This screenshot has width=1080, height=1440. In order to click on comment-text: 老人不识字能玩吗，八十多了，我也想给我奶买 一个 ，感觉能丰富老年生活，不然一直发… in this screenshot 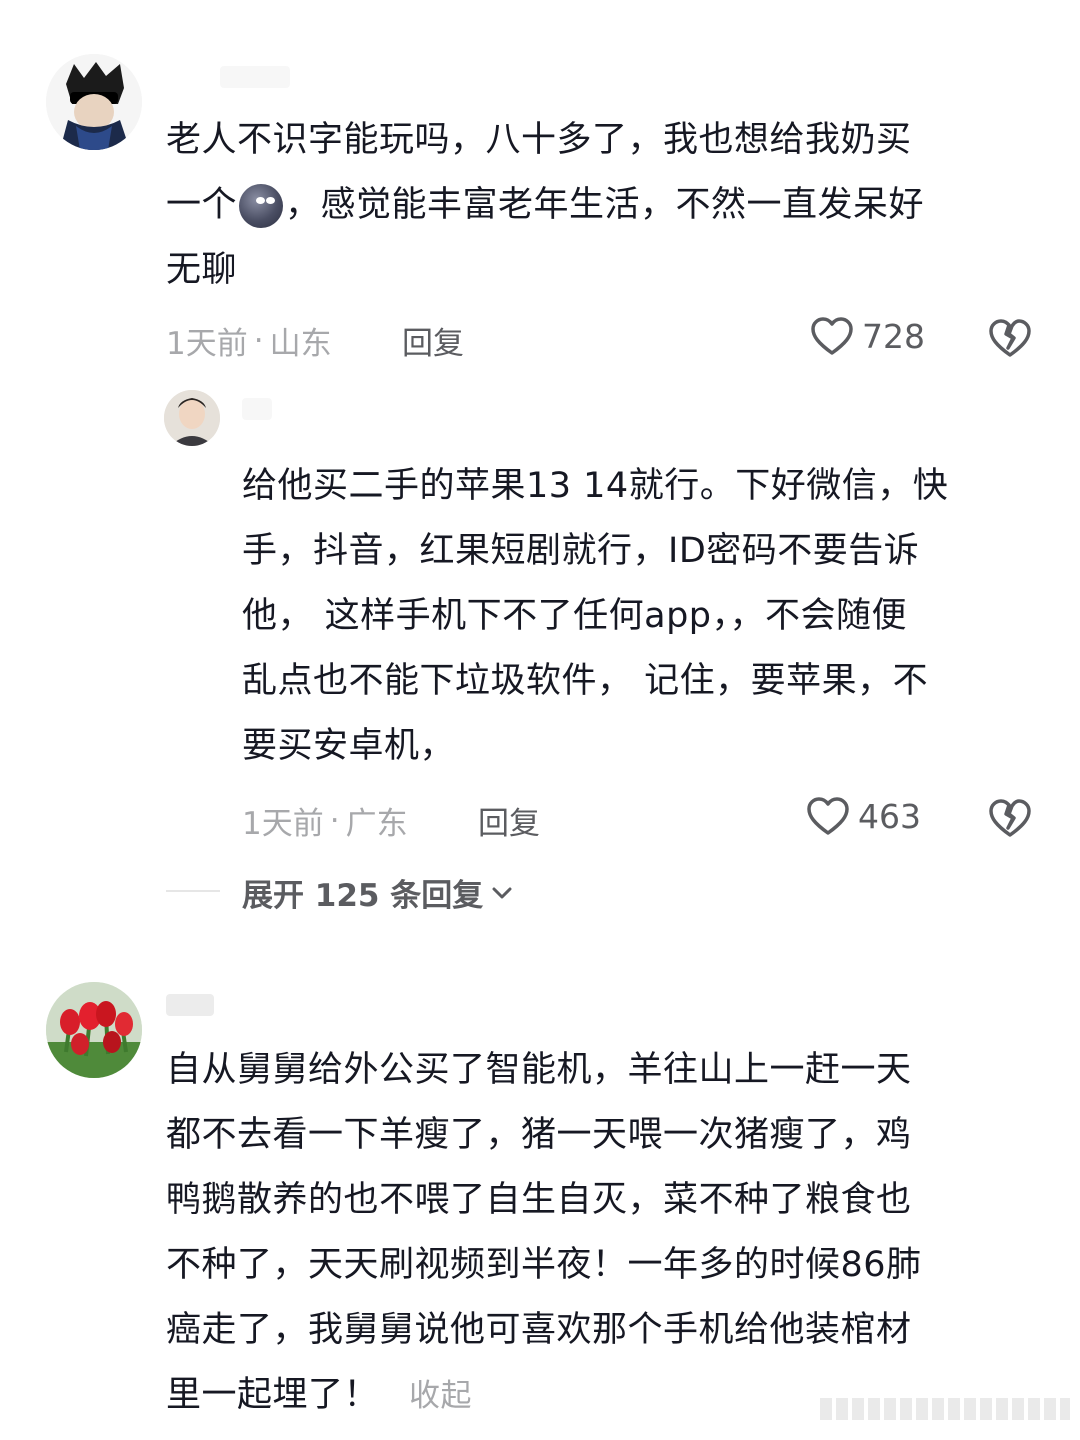, I will do `click(545, 205)`.